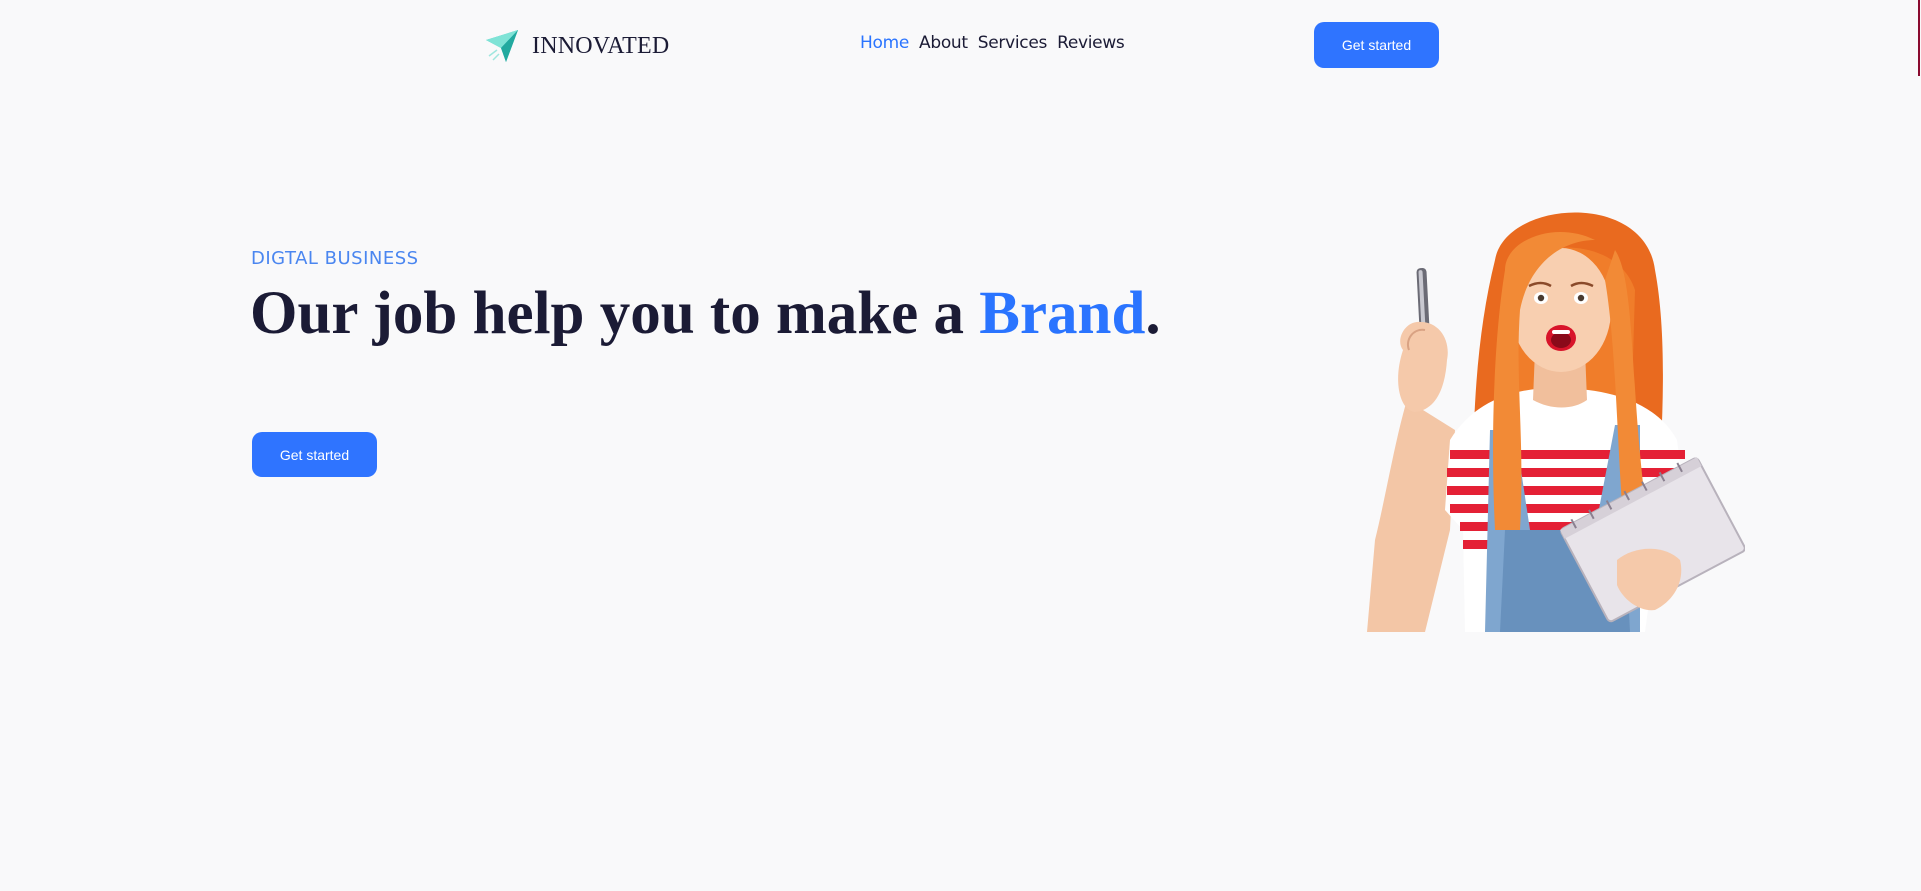 The width and height of the screenshot is (1921, 891). What do you see at coordinates (1376, 45) in the screenshot?
I see `header-get-started-button: Get started` at bounding box center [1376, 45].